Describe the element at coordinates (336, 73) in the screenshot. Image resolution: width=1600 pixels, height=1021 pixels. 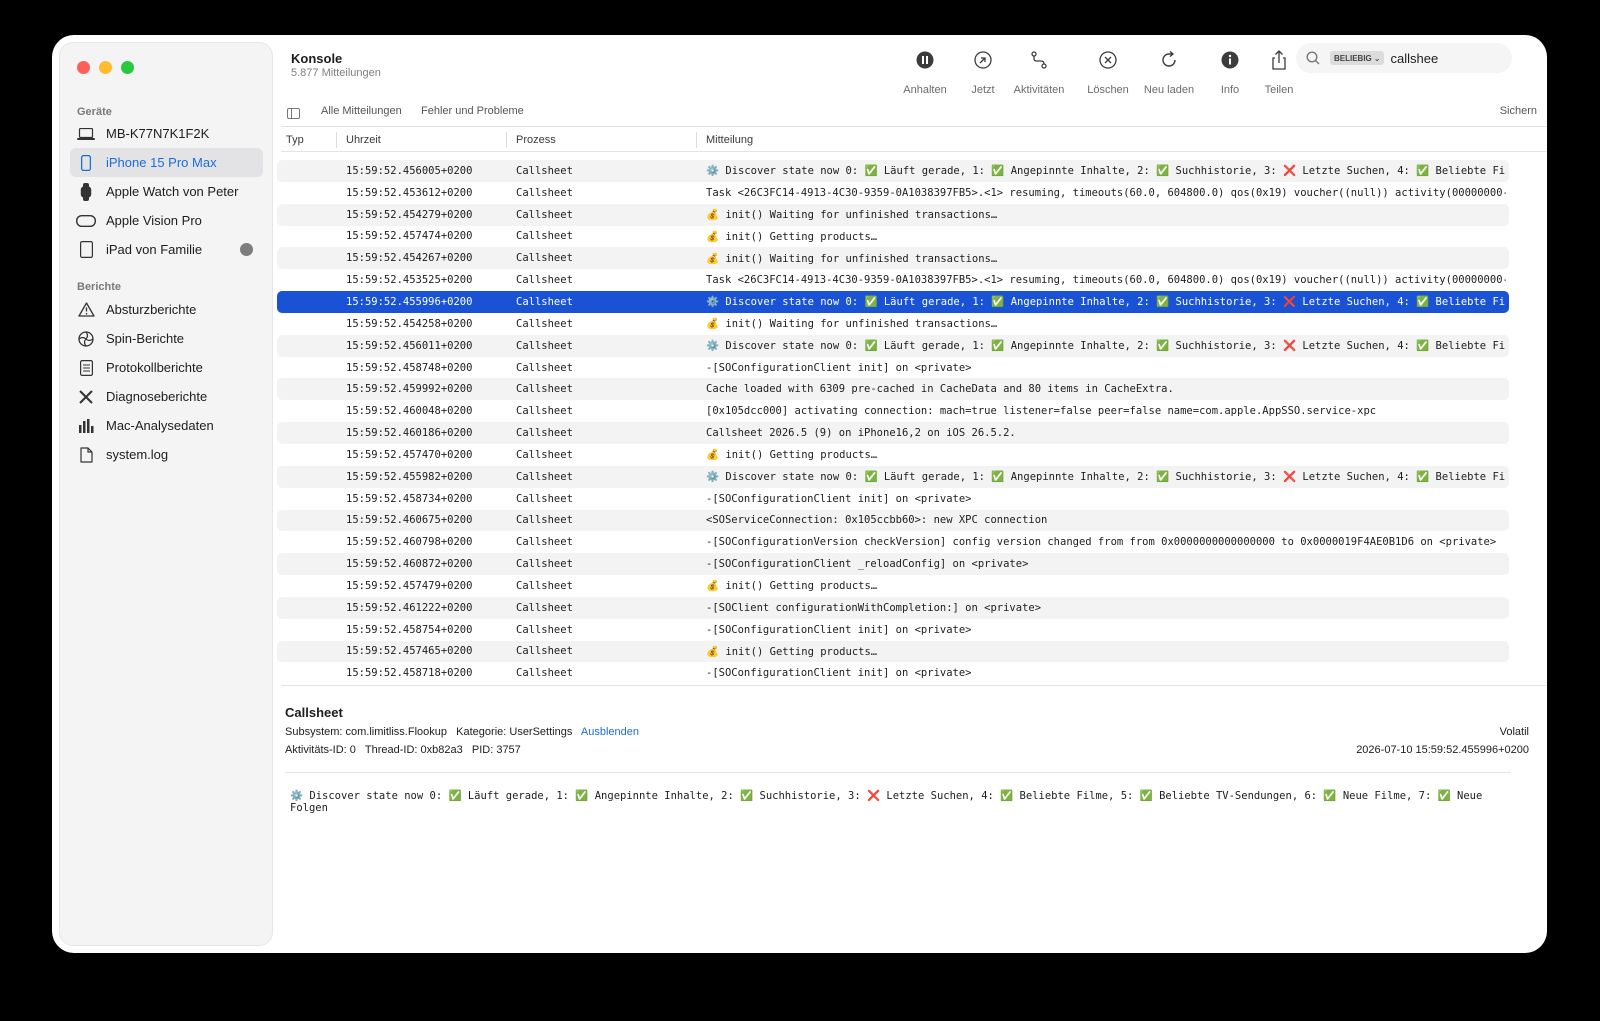
I see `message-count: 5.877 Mitteilungen` at that location.